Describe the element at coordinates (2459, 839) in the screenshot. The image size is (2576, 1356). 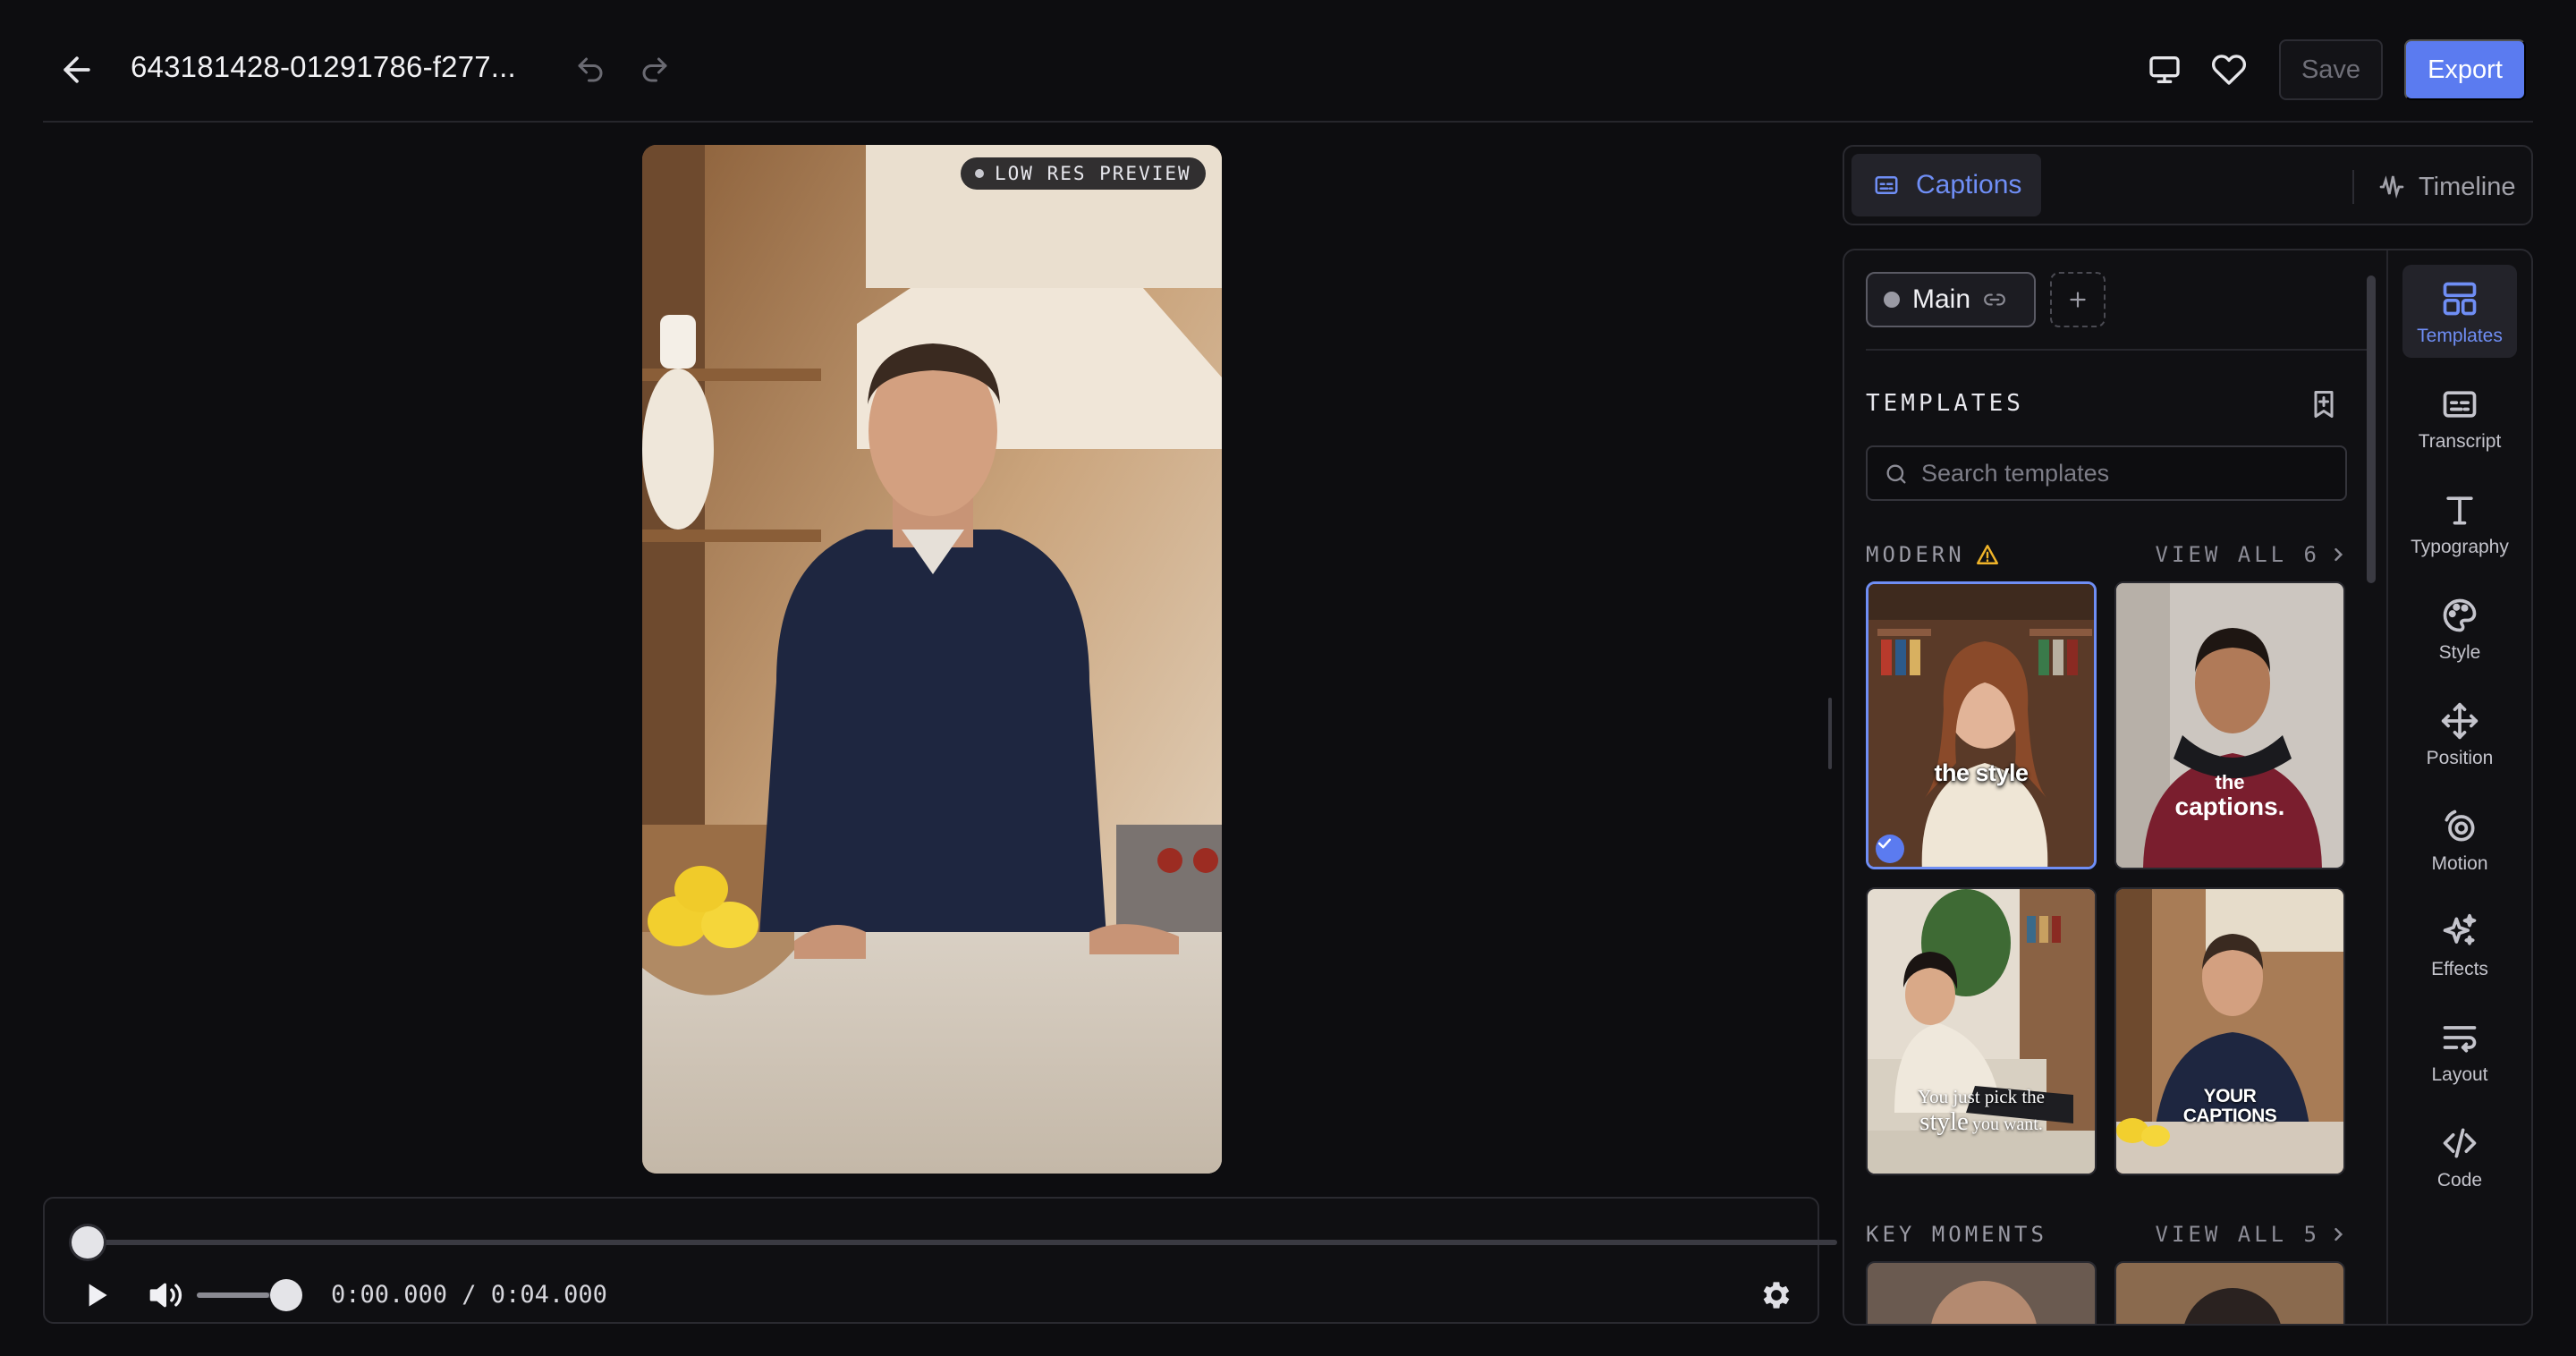
I see `side-tool-motion: Motion` at that location.